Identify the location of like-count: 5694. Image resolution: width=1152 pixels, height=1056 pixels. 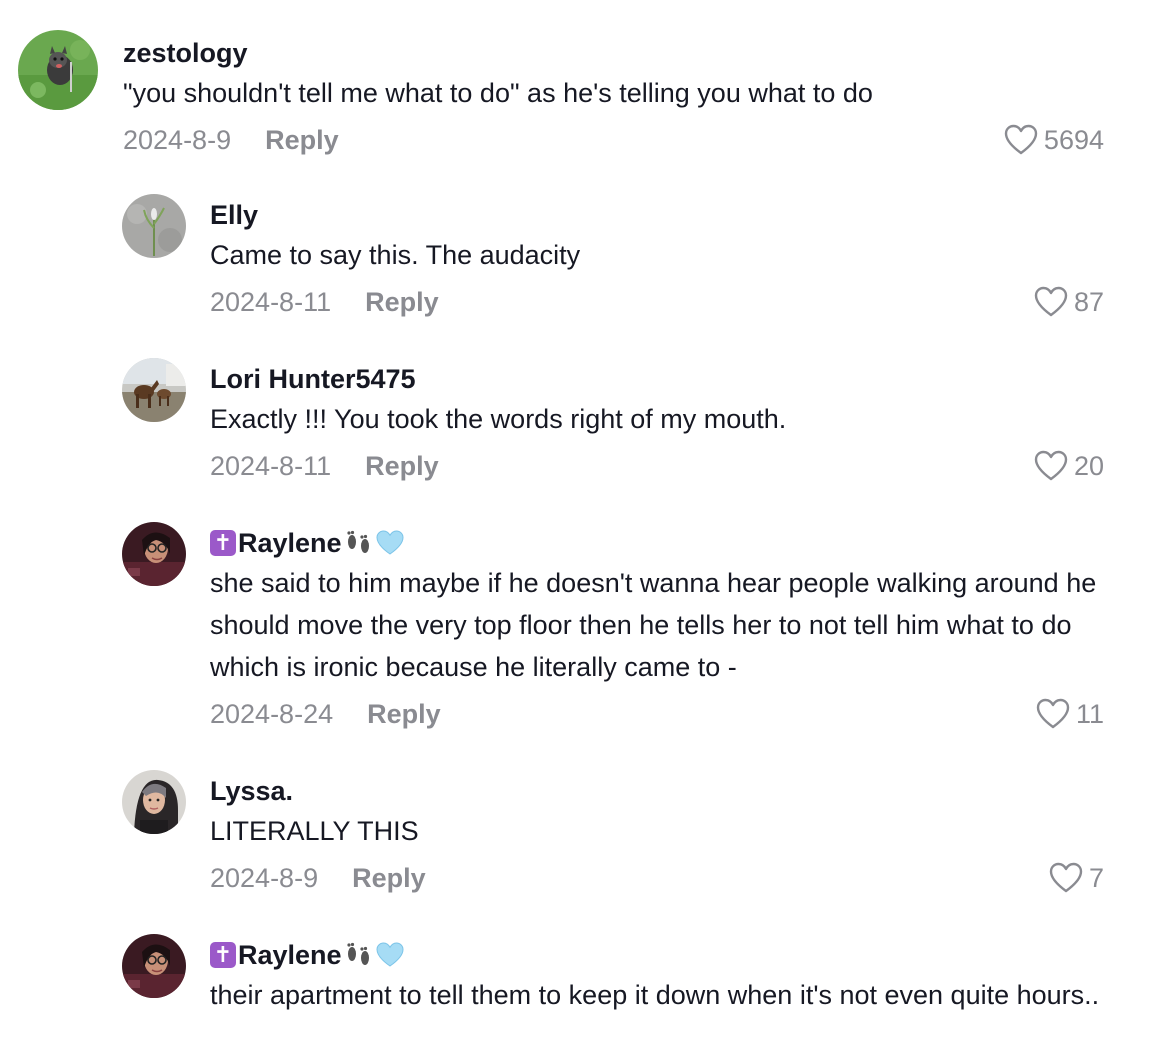
(1073, 139).